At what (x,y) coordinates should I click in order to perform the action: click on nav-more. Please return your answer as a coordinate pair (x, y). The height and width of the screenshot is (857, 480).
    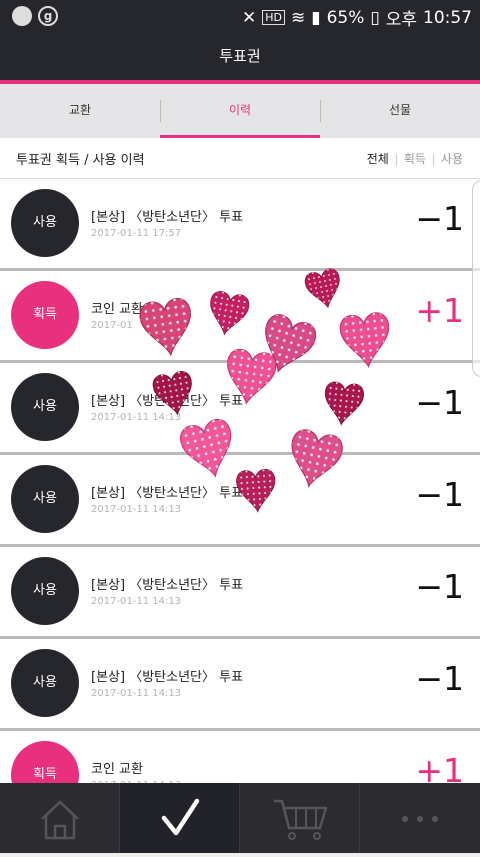
    Looking at the image, I should click on (420, 818).